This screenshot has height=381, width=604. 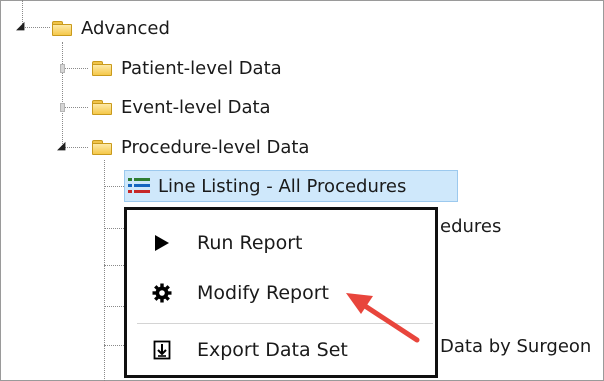 I want to click on tree-node-label: Procedure-level Data, so click(x=215, y=147).